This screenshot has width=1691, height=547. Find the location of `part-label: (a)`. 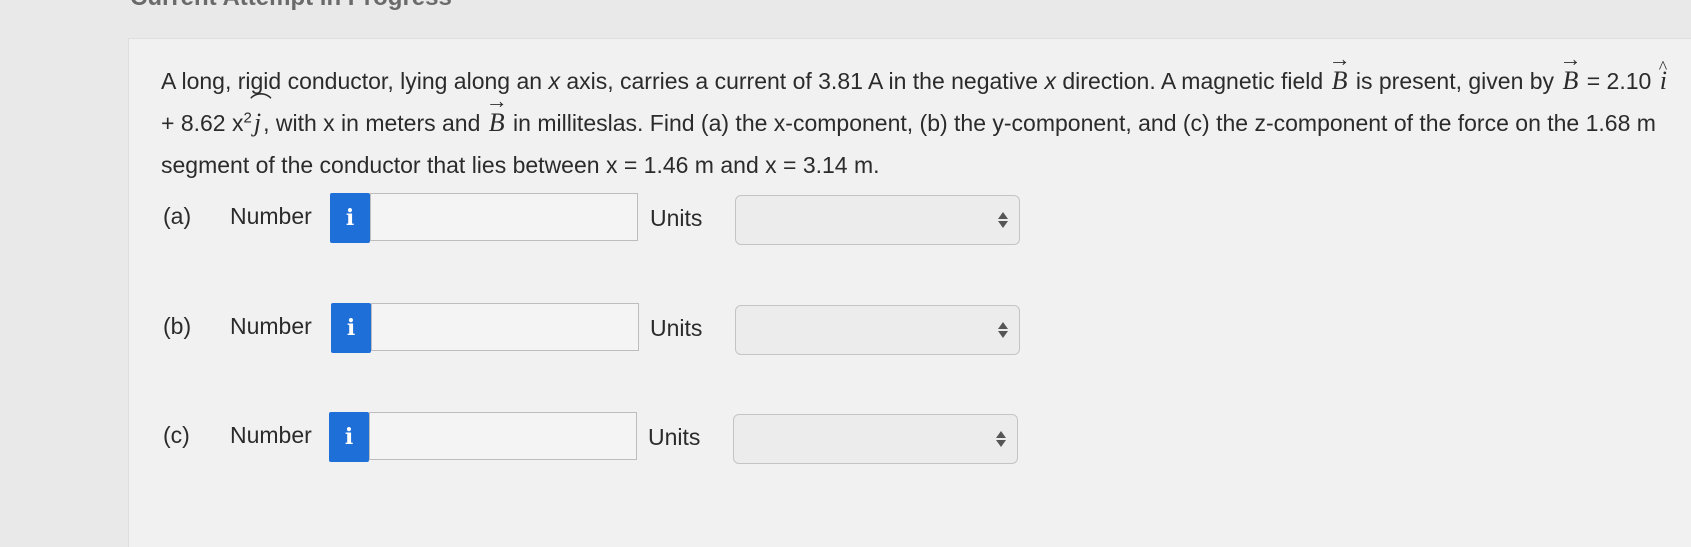

part-label: (a) is located at coordinates (177, 216).